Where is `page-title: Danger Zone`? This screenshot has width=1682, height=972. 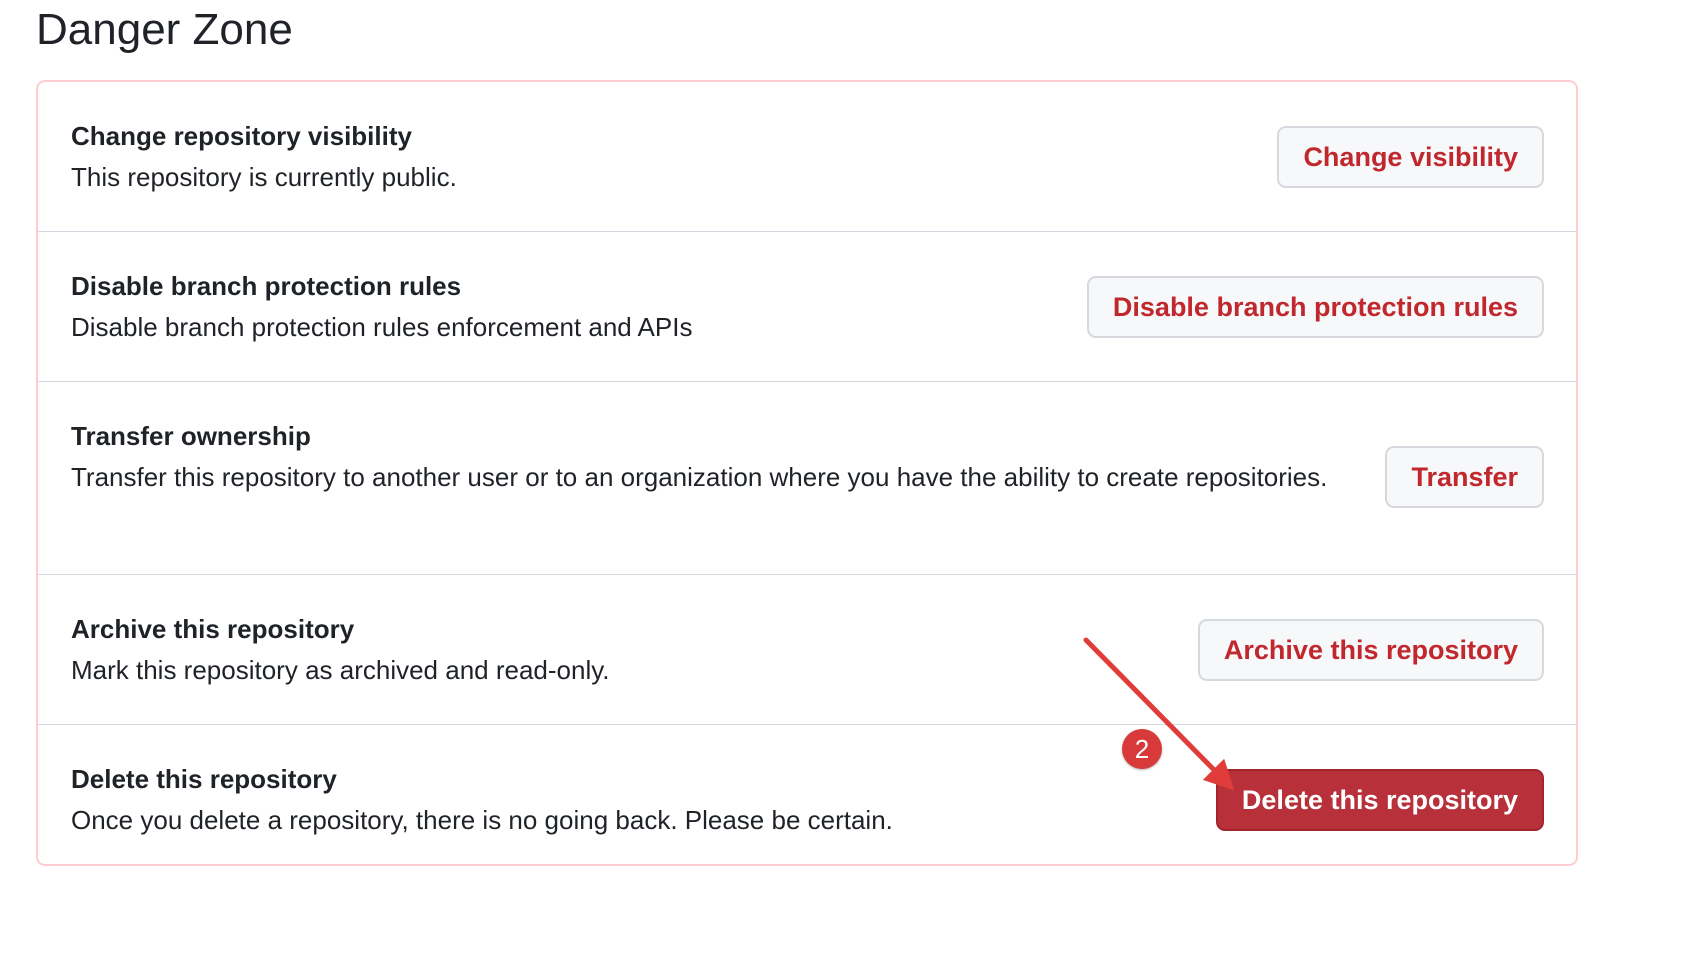 page-title: Danger Zone is located at coordinates (164, 29).